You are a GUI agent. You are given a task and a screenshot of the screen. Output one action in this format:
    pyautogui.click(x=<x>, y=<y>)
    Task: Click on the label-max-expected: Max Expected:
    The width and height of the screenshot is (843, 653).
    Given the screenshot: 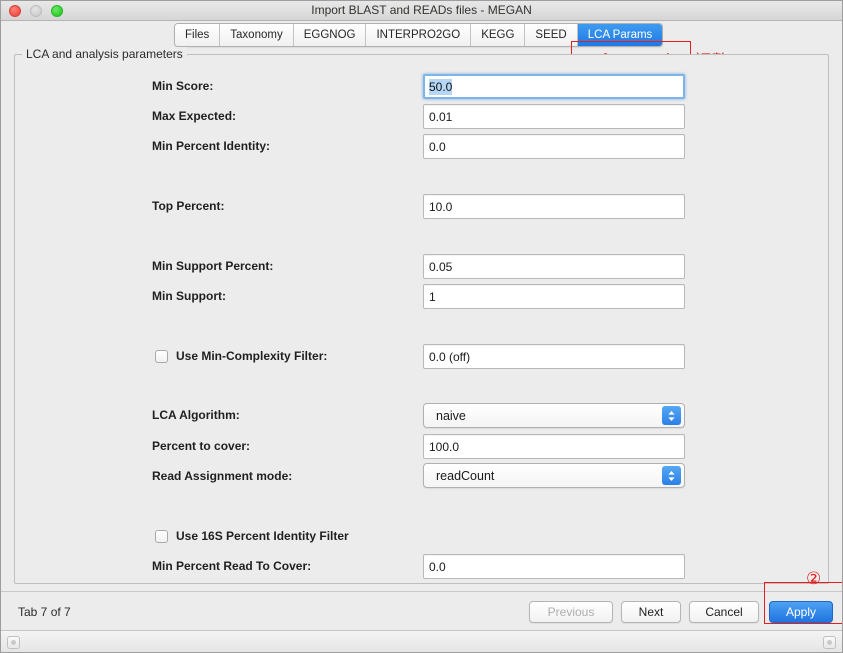 What is the action you would take?
    pyautogui.click(x=194, y=116)
    